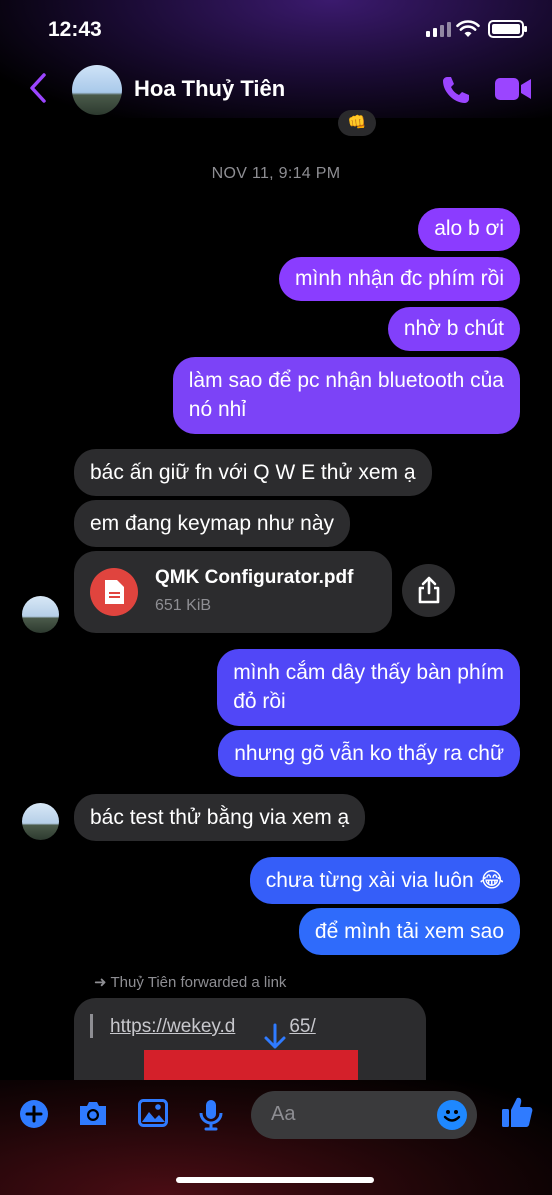 This screenshot has width=552, height=1195. What do you see at coordinates (75, 29) in the screenshot?
I see `status-time: 12:43` at bounding box center [75, 29].